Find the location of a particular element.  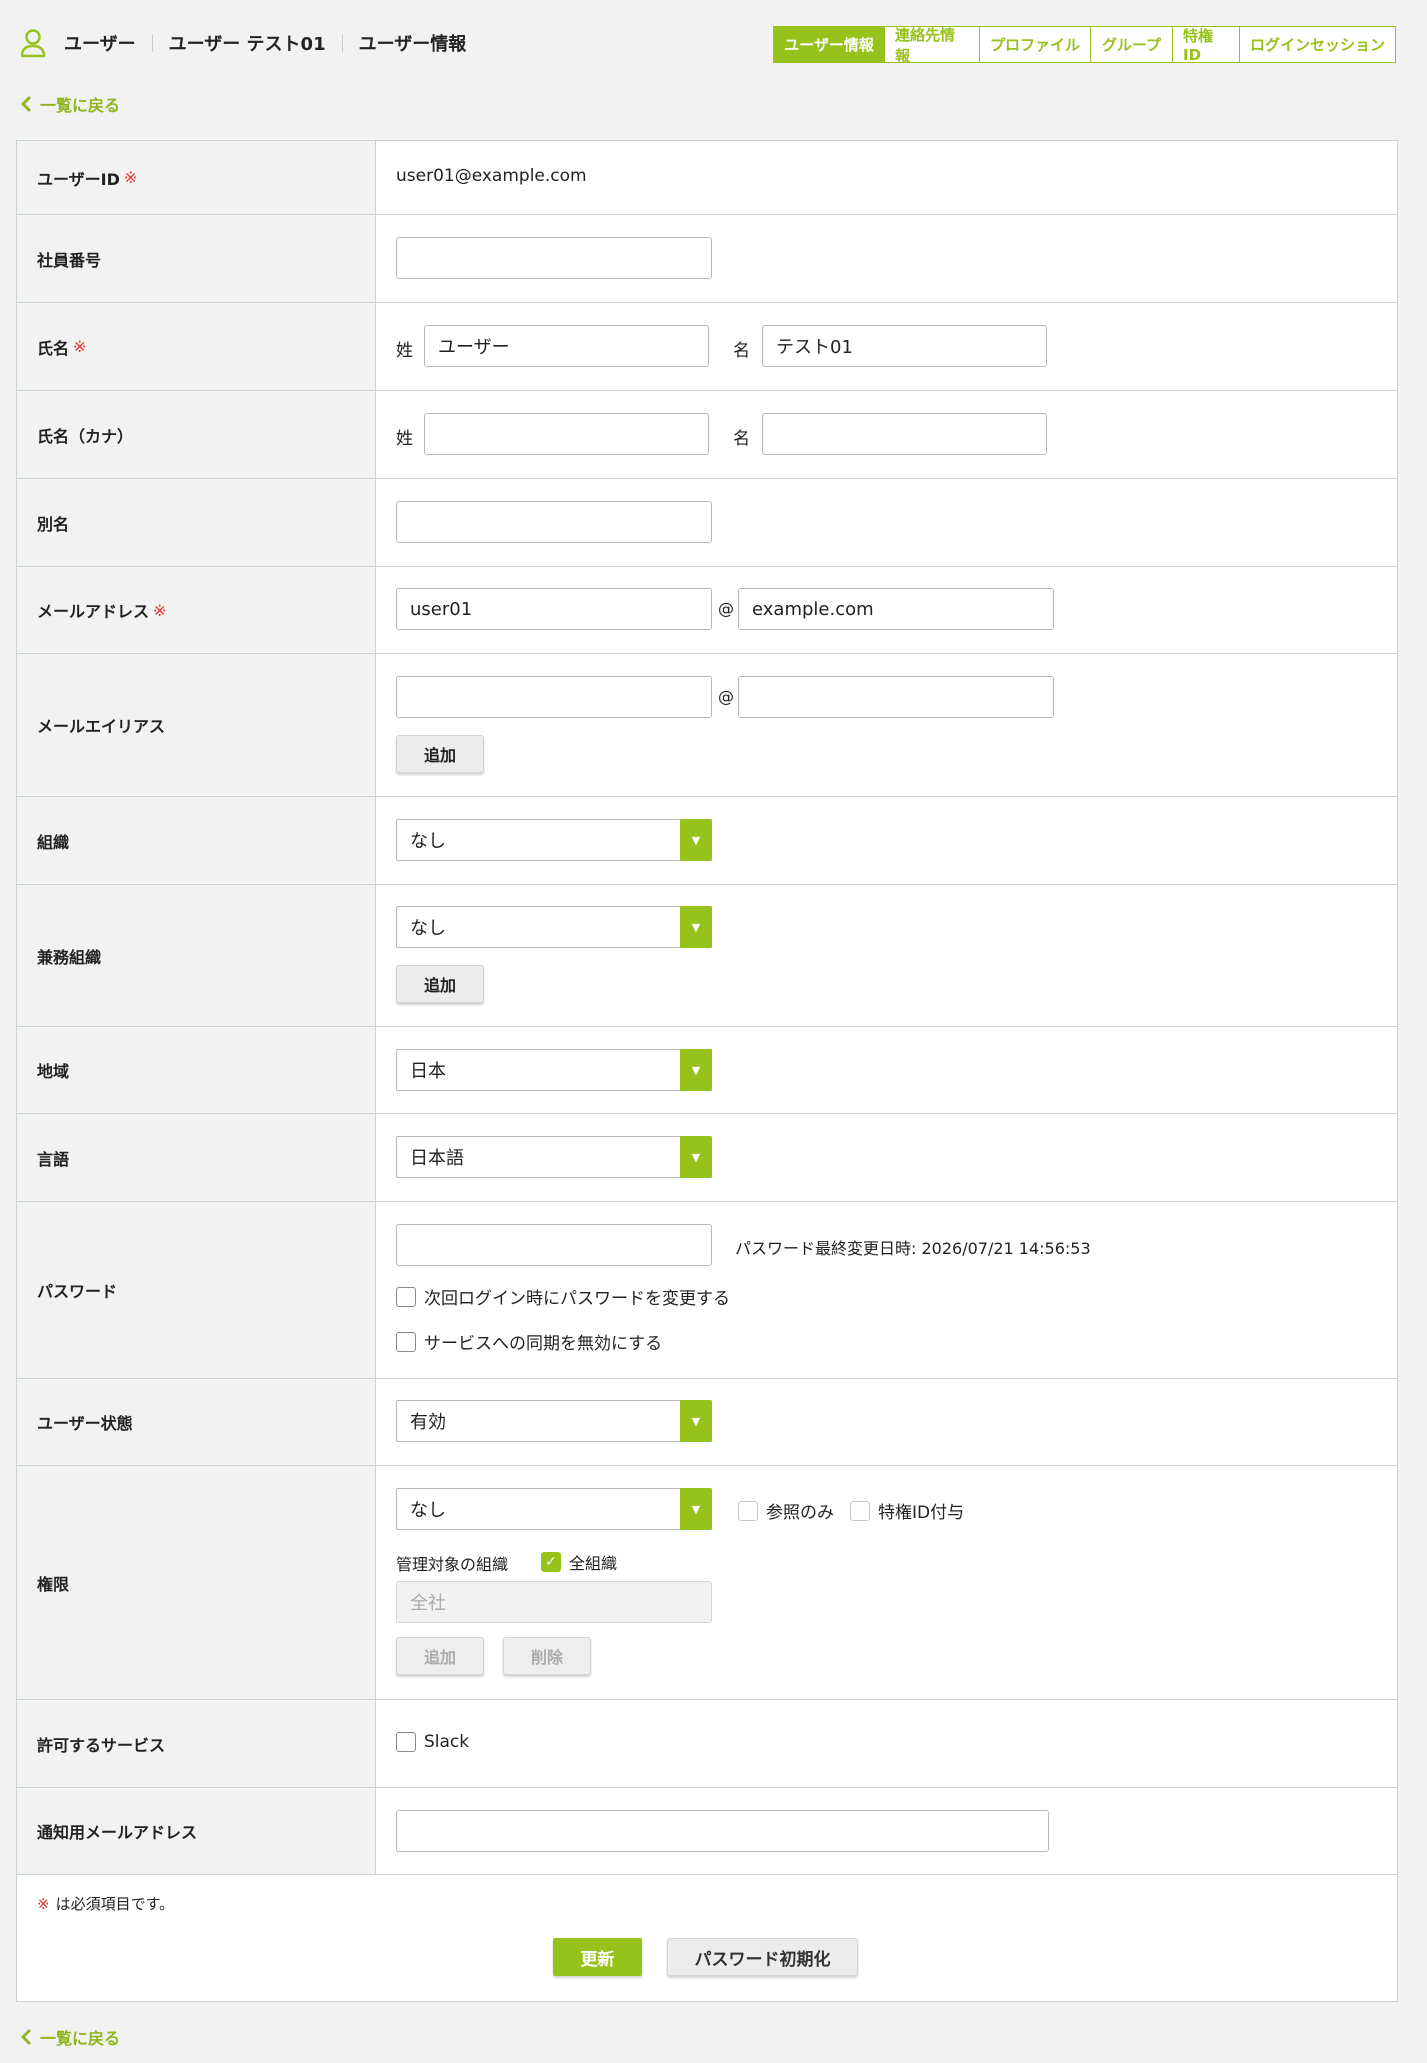

tab-bar: ユーザー情報 連絡先情報 プロファイル グループ 特権ID ログインセッション is located at coordinates (1084, 45).